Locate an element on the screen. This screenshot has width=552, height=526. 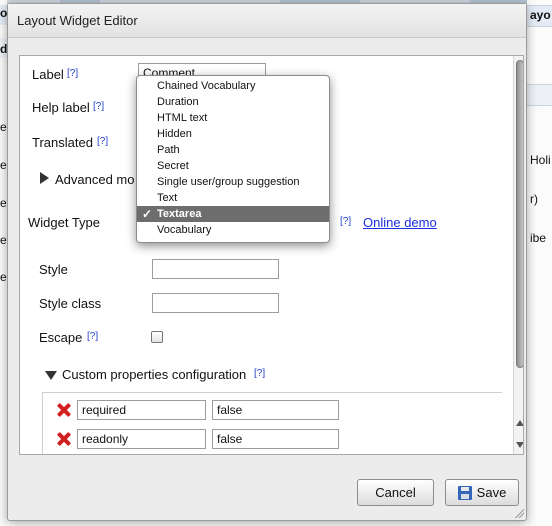
escape-checkbox is located at coordinates (157, 337).